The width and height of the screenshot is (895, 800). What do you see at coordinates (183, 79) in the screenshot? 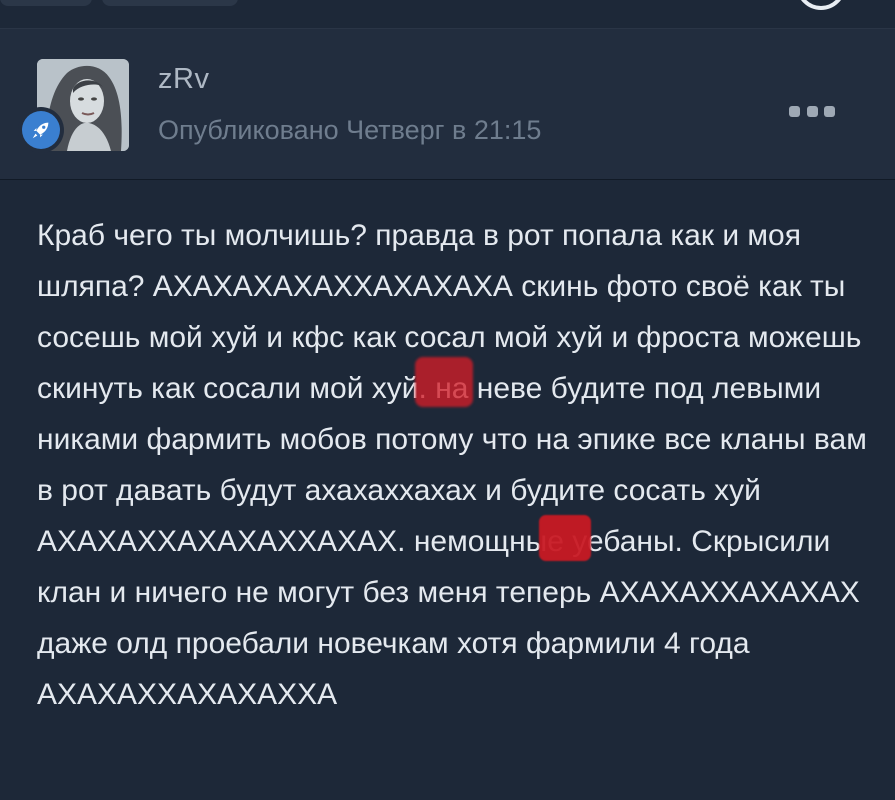
I see `author-name: zRv` at bounding box center [183, 79].